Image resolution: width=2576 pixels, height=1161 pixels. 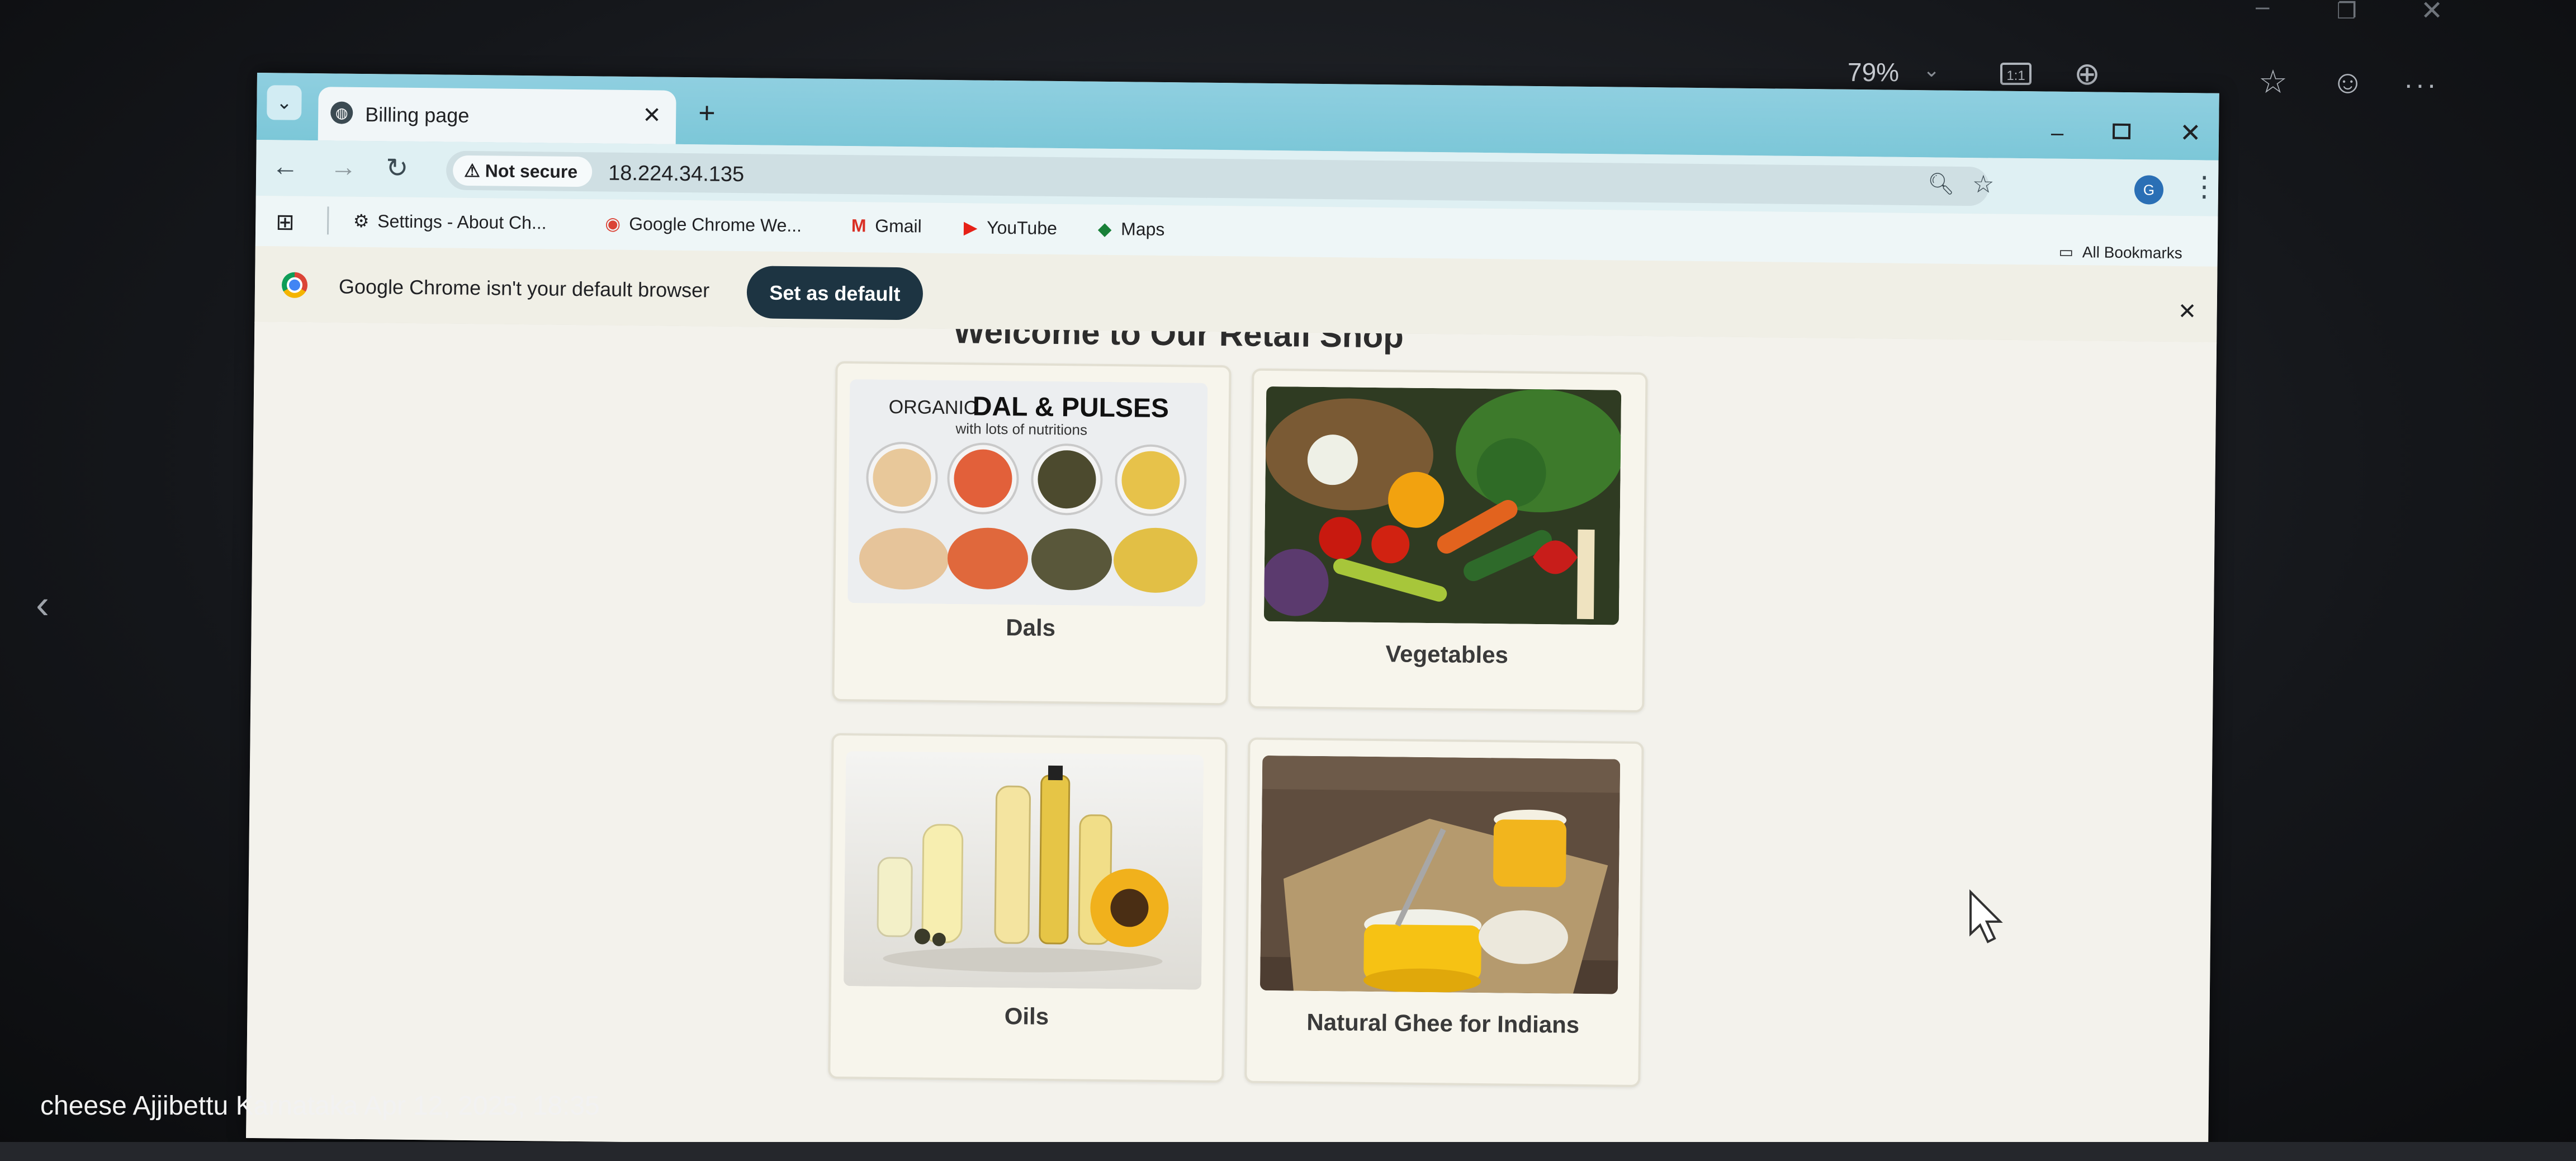 What do you see at coordinates (676, 174) in the screenshot?
I see `url-text: 18.224.34.135` at bounding box center [676, 174].